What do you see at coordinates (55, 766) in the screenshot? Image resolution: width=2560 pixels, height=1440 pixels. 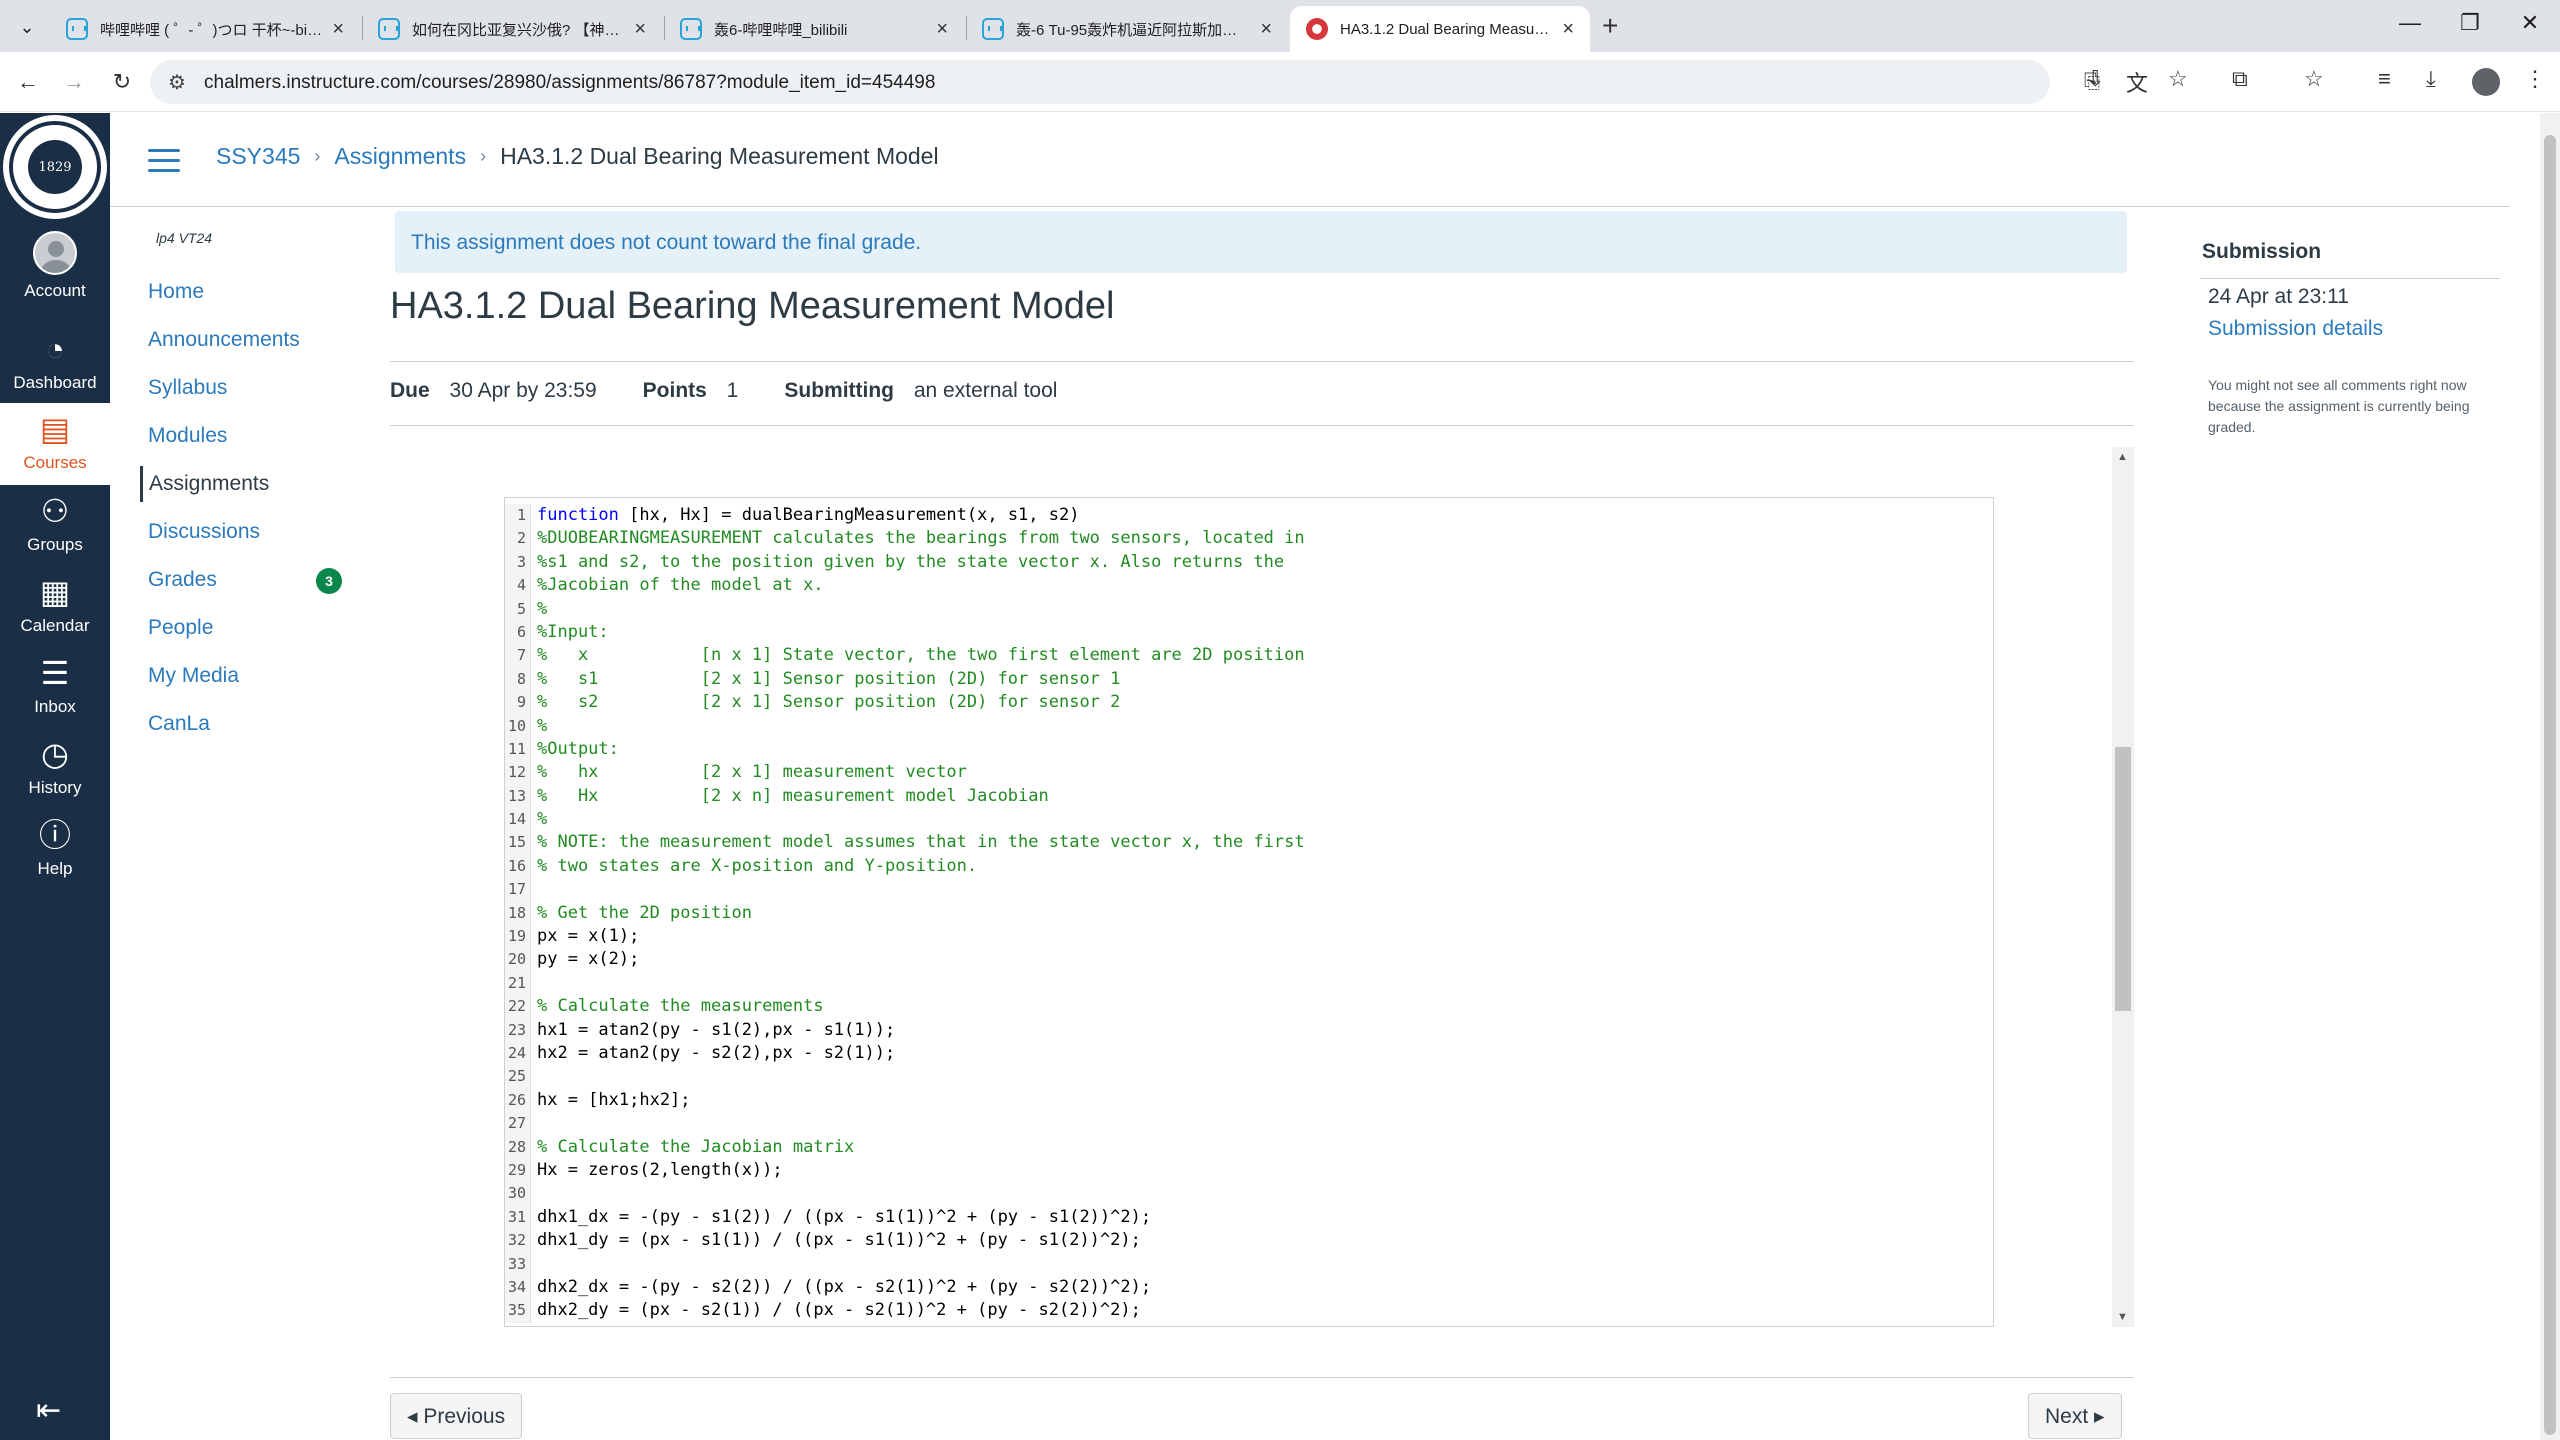 I see `global-nav-history: ◷ History` at bounding box center [55, 766].